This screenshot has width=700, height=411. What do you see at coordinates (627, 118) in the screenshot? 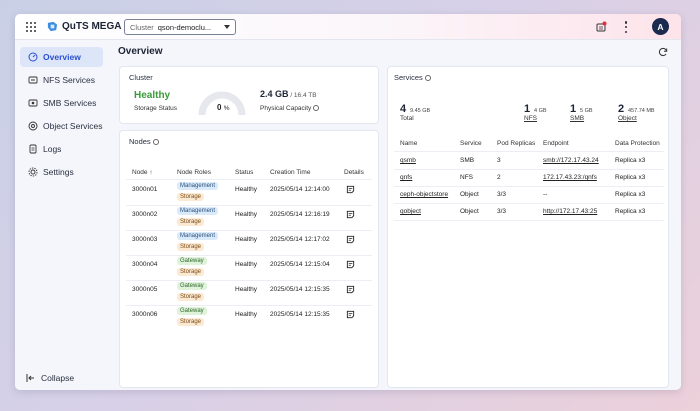
I see `service-filter-link: Object` at bounding box center [627, 118].